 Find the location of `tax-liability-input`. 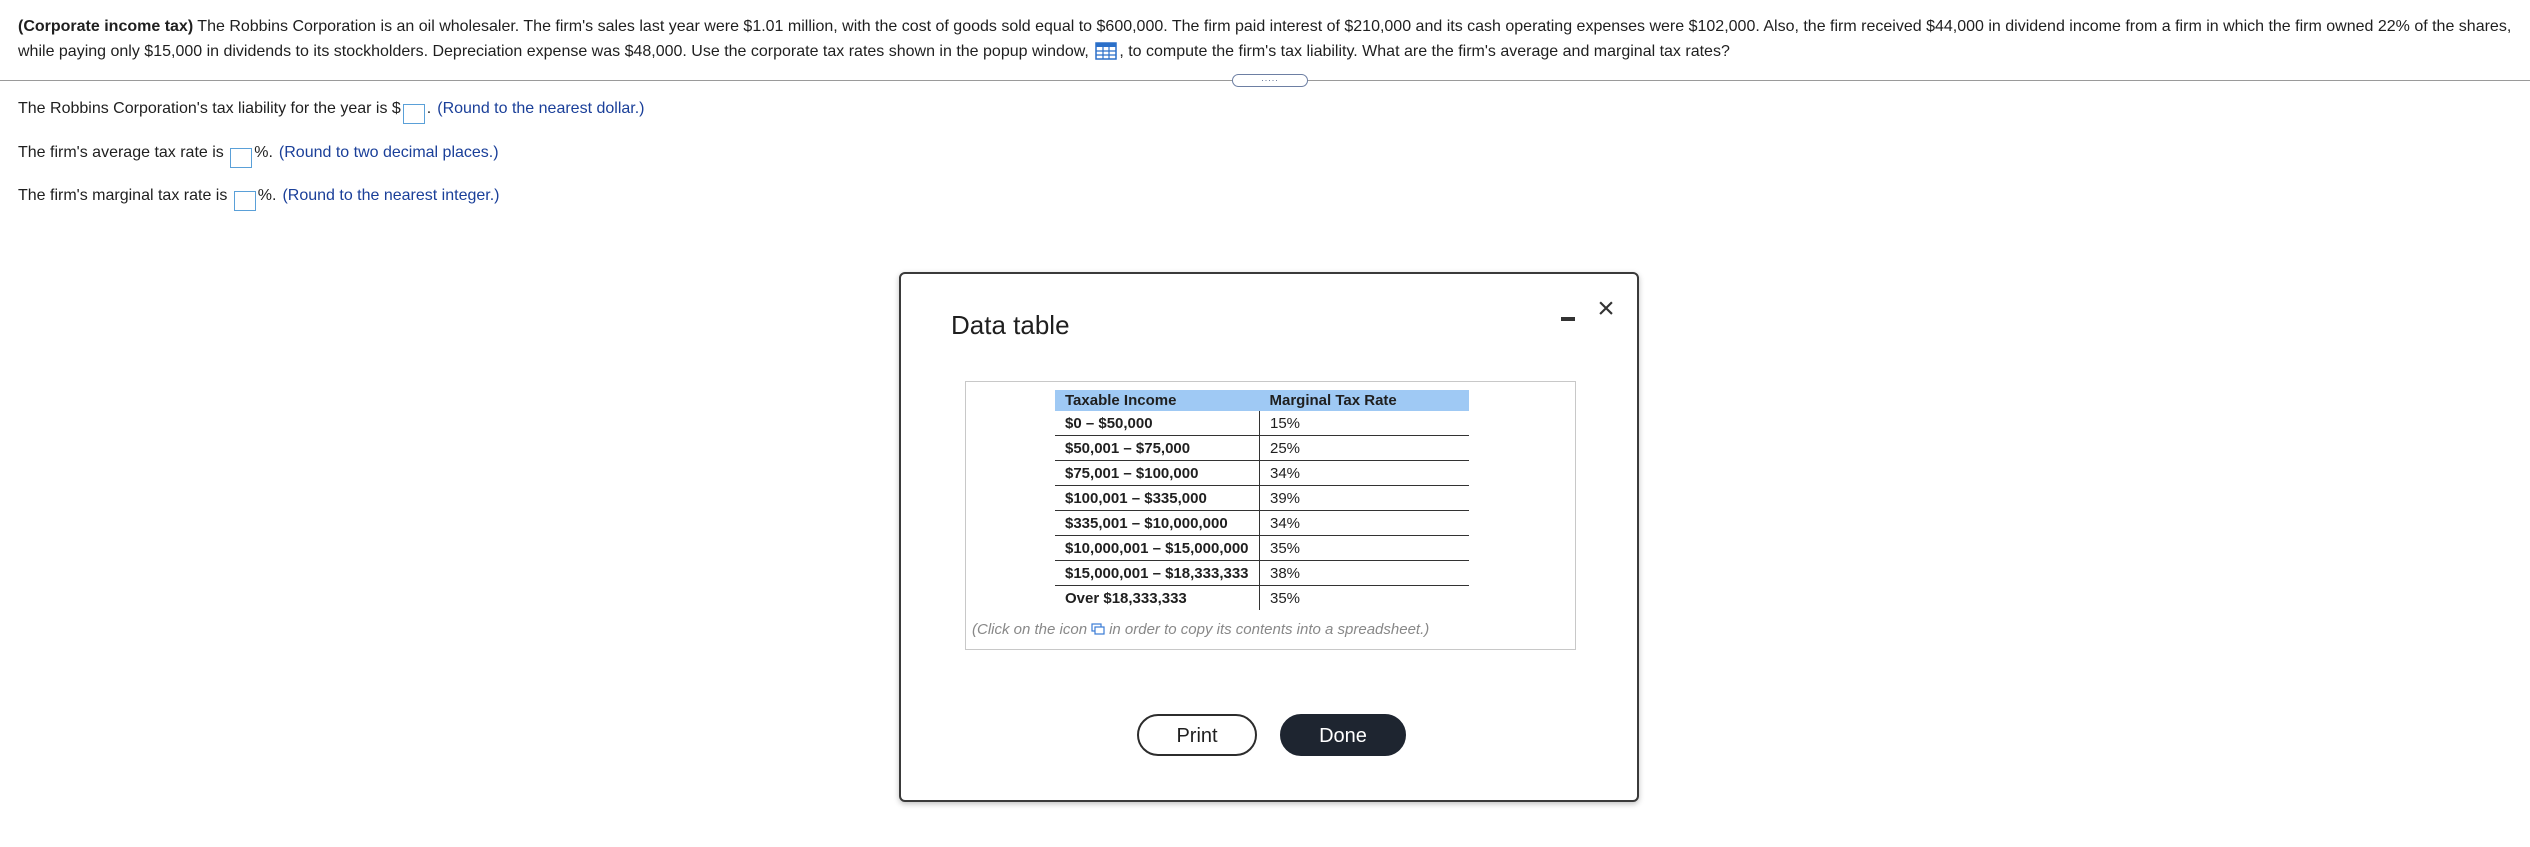

tax-liability-input is located at coordinates (413, 113).